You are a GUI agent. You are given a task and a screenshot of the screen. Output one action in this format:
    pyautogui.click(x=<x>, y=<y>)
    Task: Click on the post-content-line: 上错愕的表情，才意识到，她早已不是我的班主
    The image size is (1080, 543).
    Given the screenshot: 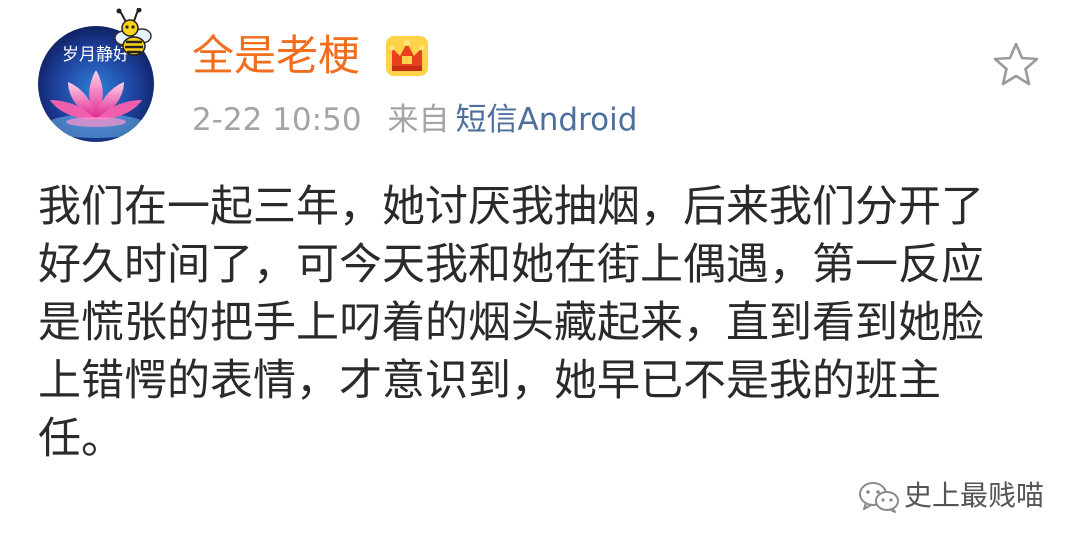 What is the action you would take?
    pyautogui.click(x=489, y=381)
    